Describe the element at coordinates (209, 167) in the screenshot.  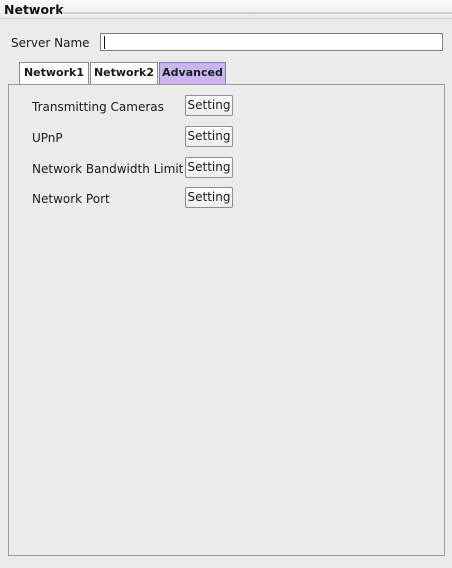
I see `network-bandwidth-limit-setting-button: Setting` at that location.